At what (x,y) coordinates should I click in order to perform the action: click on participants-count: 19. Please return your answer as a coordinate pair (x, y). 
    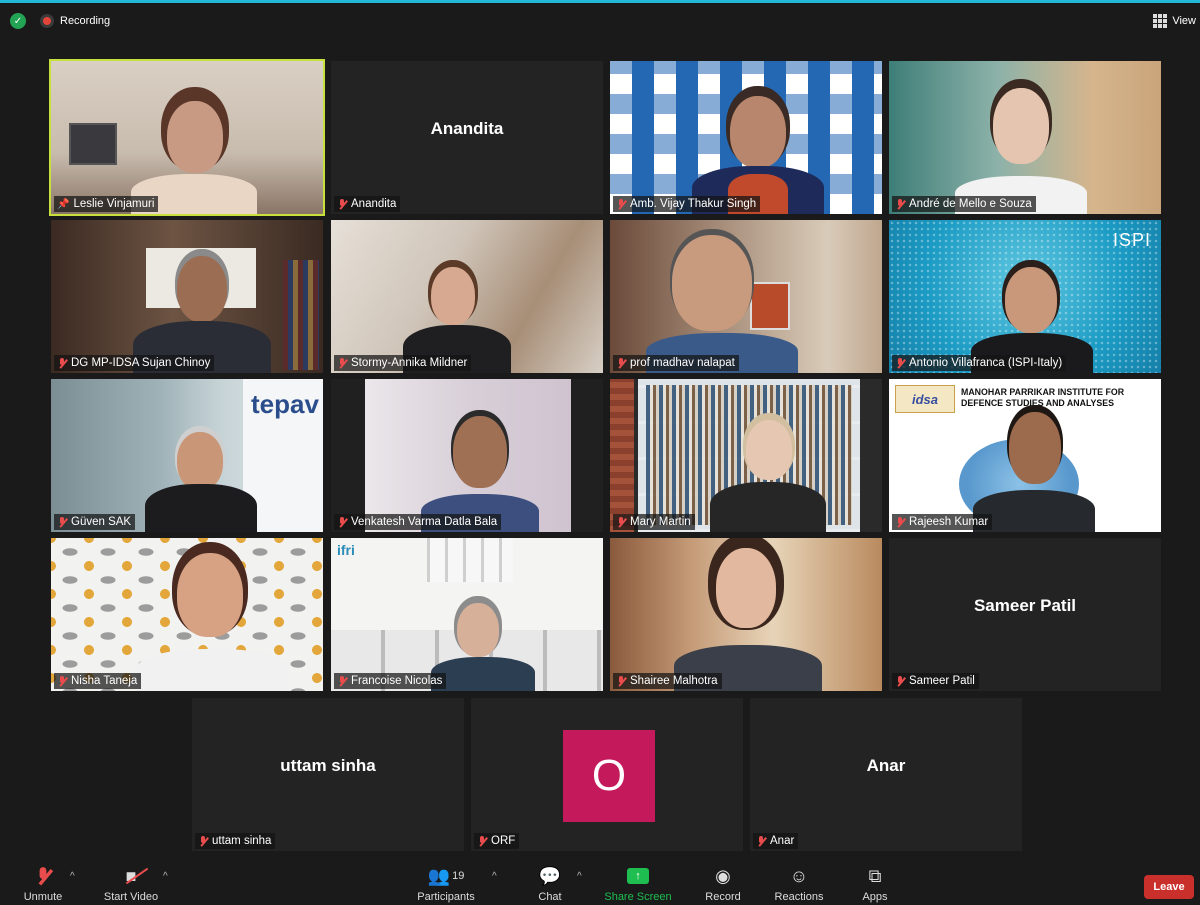
    Looking at the image, I should click on (458, 876).